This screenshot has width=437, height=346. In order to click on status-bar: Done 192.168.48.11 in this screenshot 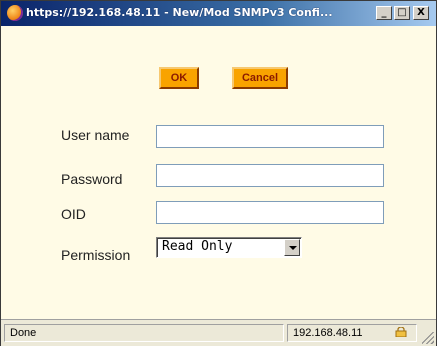, I will do `click(218, 332)`.